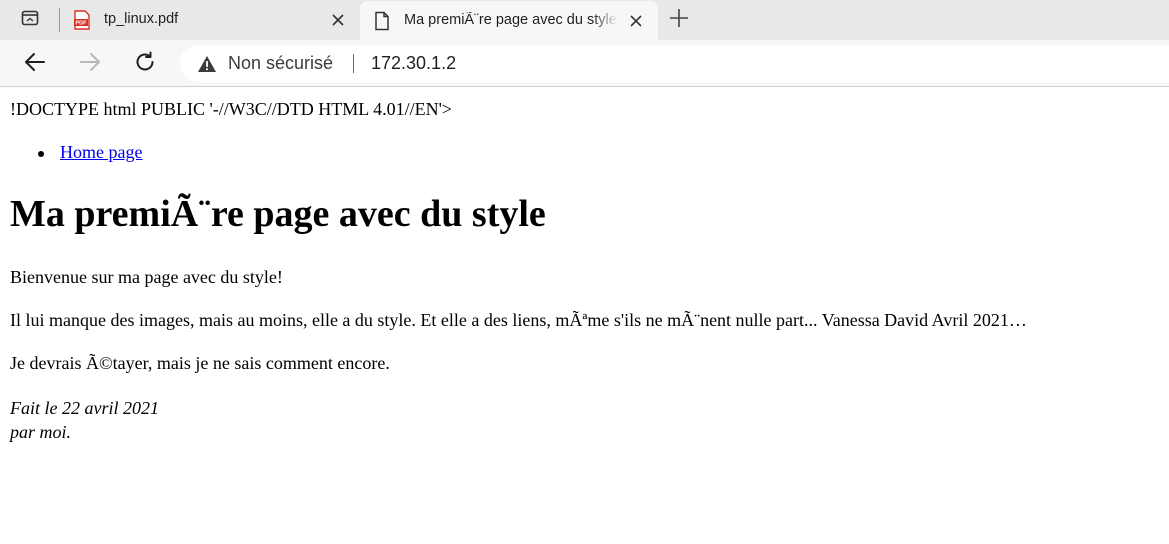  I want to click on url-text: 172.30.1.2, so click(413, 63).